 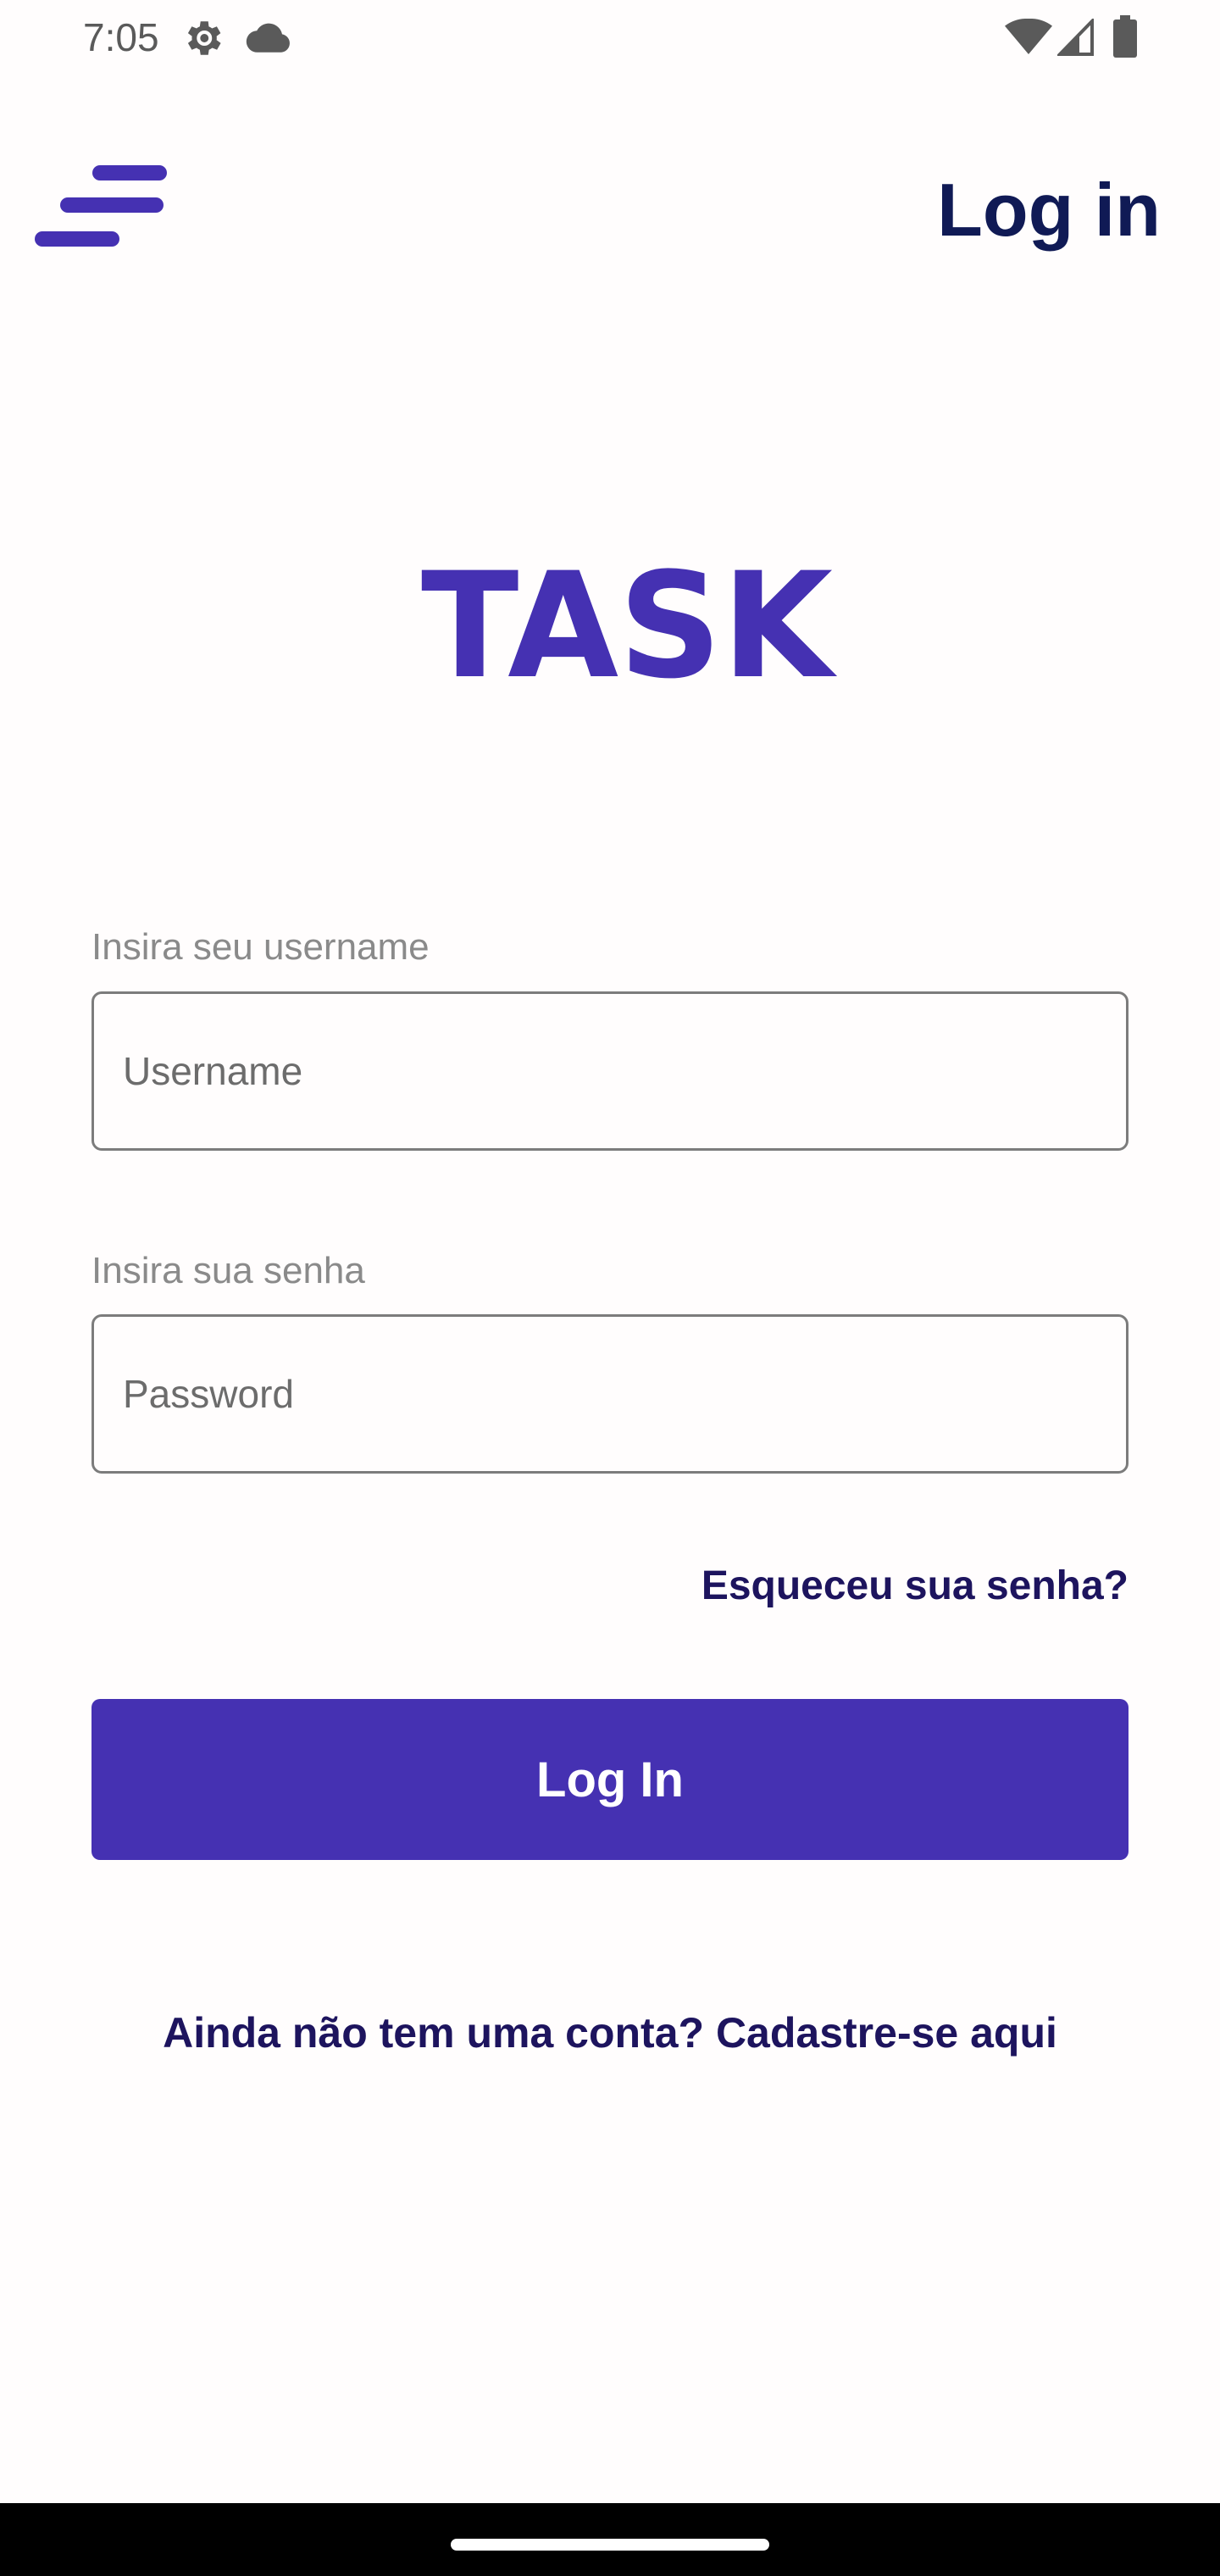 I want to click on home-indicator, so click(x=610, y=2545).